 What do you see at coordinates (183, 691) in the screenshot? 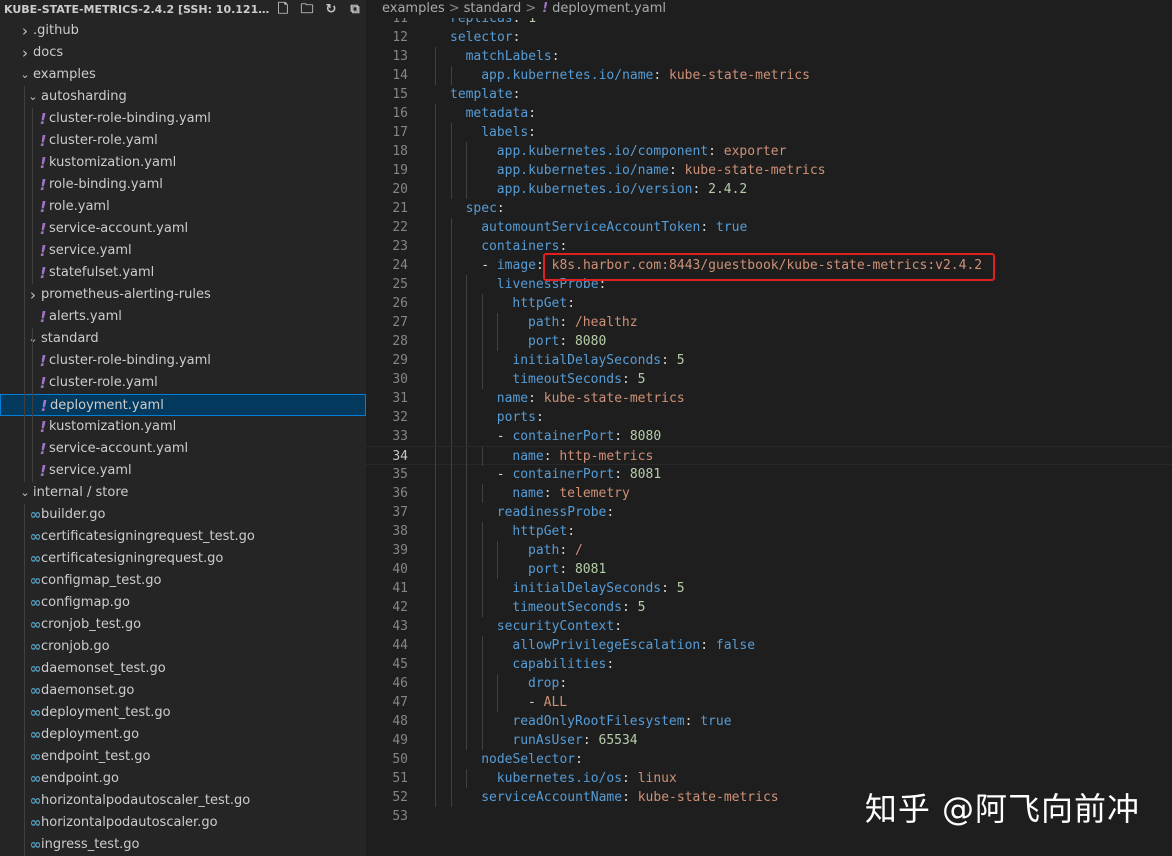
I see `tree-file-daemonset-go: ∞ daemonset.go` at bounding box center [183, 691].